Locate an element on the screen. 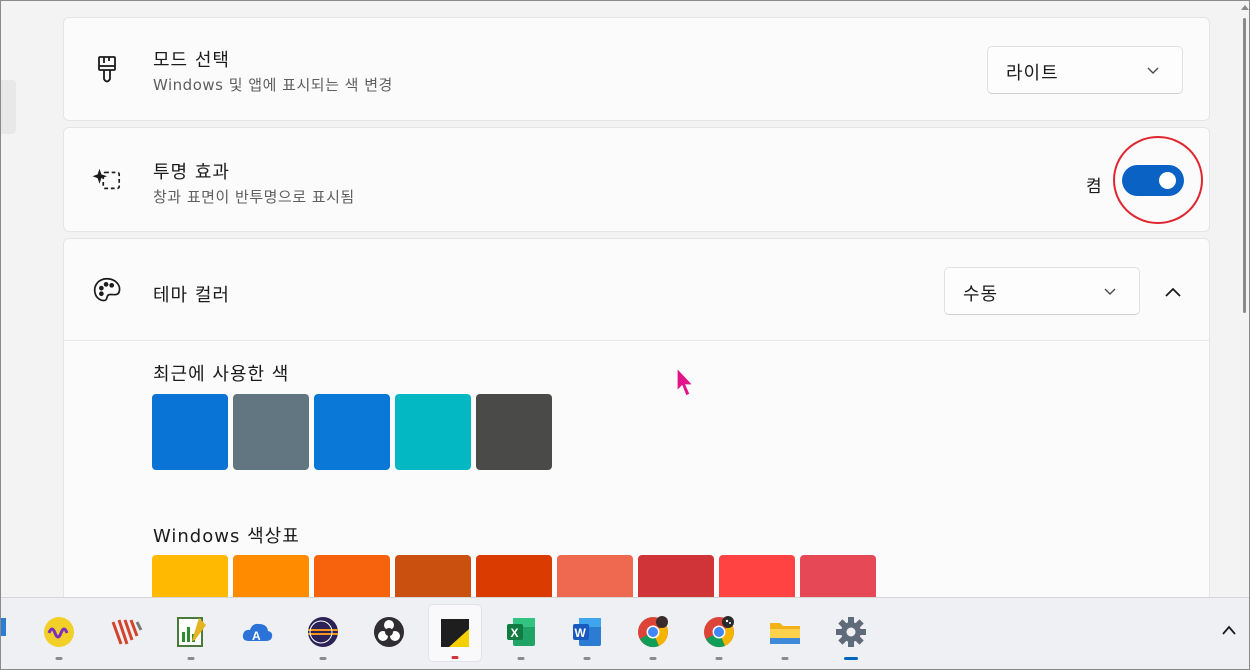  cloud-a-app-icon: A is located at coordinates (257, 633).